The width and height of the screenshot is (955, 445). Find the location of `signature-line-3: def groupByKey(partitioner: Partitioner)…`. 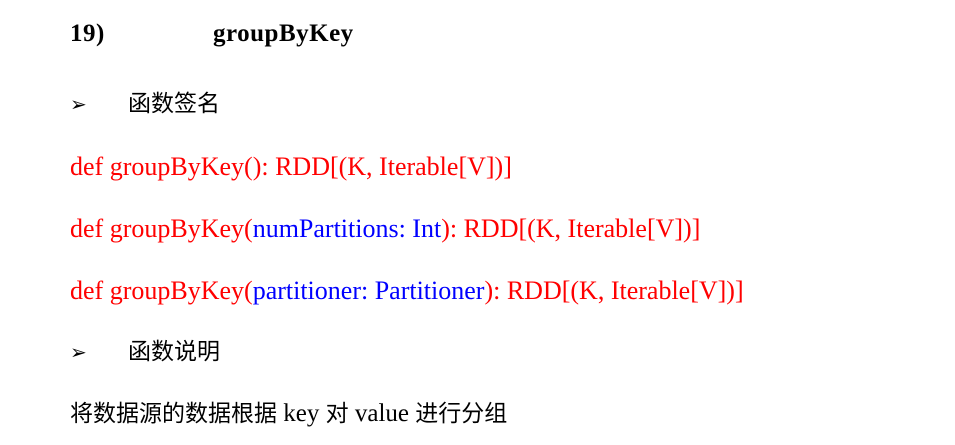

signature-line-3: def groupByKey(partitioner: Partitioner)… is located at coordinates (407, 291).